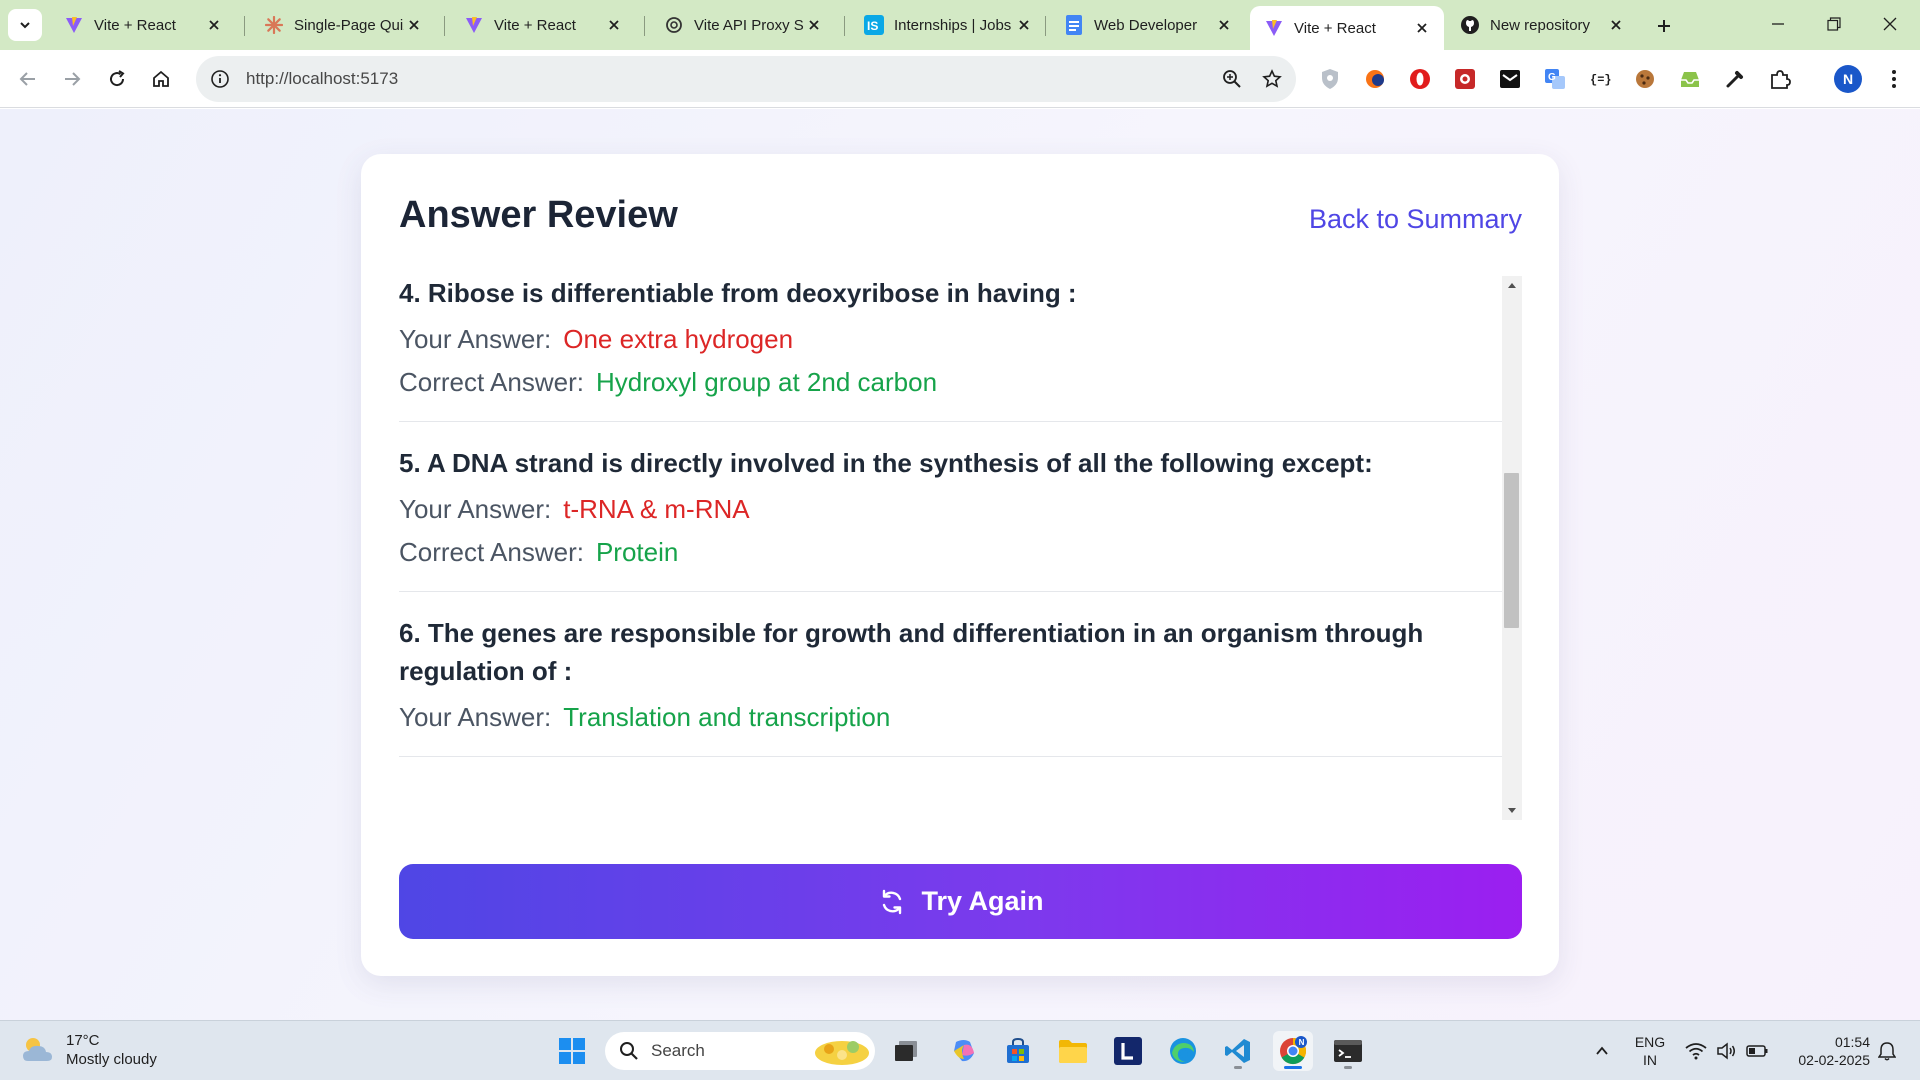 This screenshot has height=1080, width=1920. I want to click on tab-title: Internships | Jobs, so click(953, 25).